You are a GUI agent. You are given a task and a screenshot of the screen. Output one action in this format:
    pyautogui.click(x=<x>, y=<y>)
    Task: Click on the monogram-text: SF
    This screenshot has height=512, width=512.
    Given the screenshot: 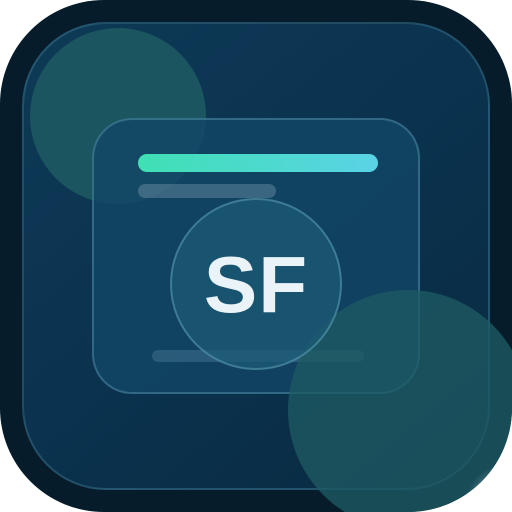 What is the action you would take?
    pyautogui.click(x=256, y=284)
    